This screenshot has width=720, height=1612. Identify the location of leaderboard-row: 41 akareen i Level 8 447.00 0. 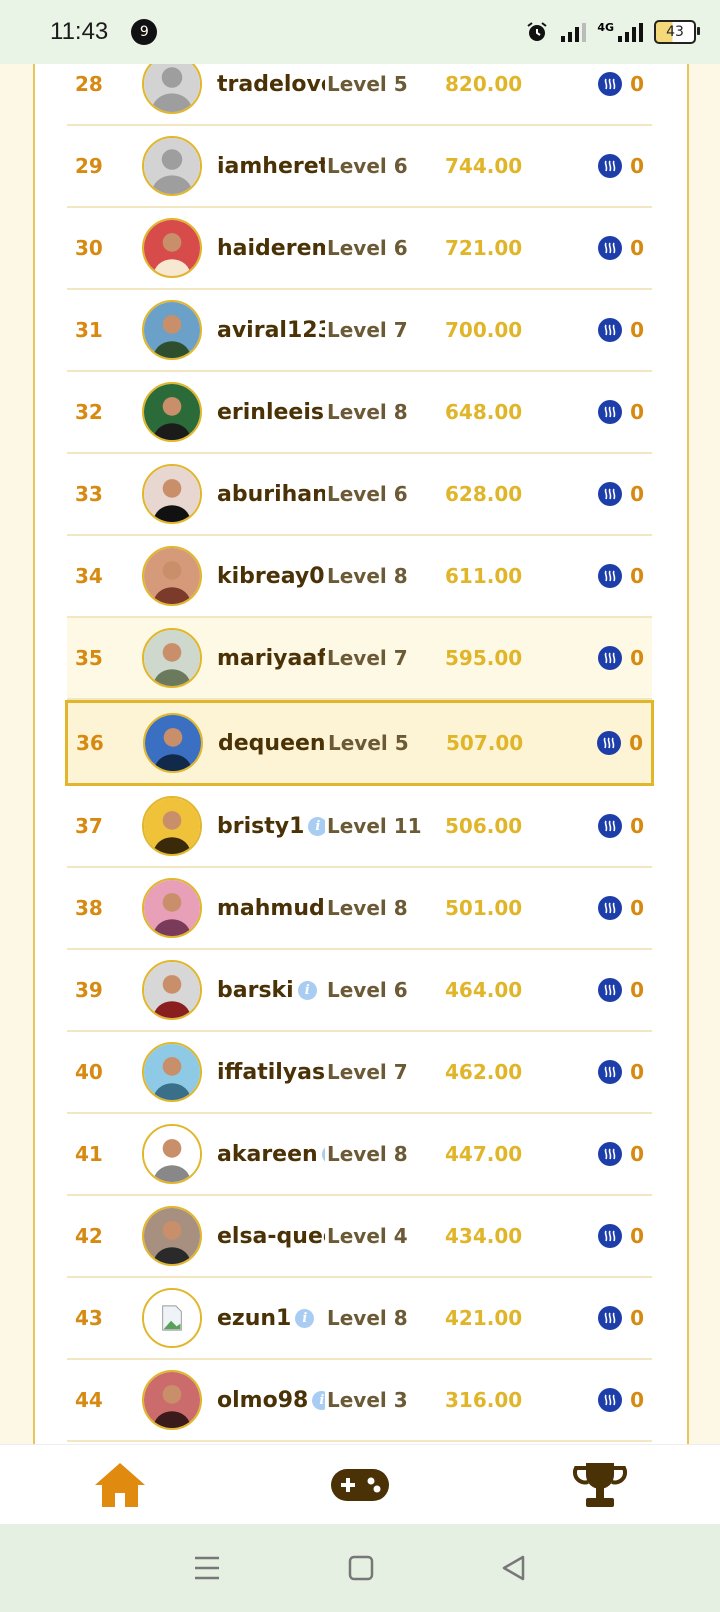
(359, 1155).